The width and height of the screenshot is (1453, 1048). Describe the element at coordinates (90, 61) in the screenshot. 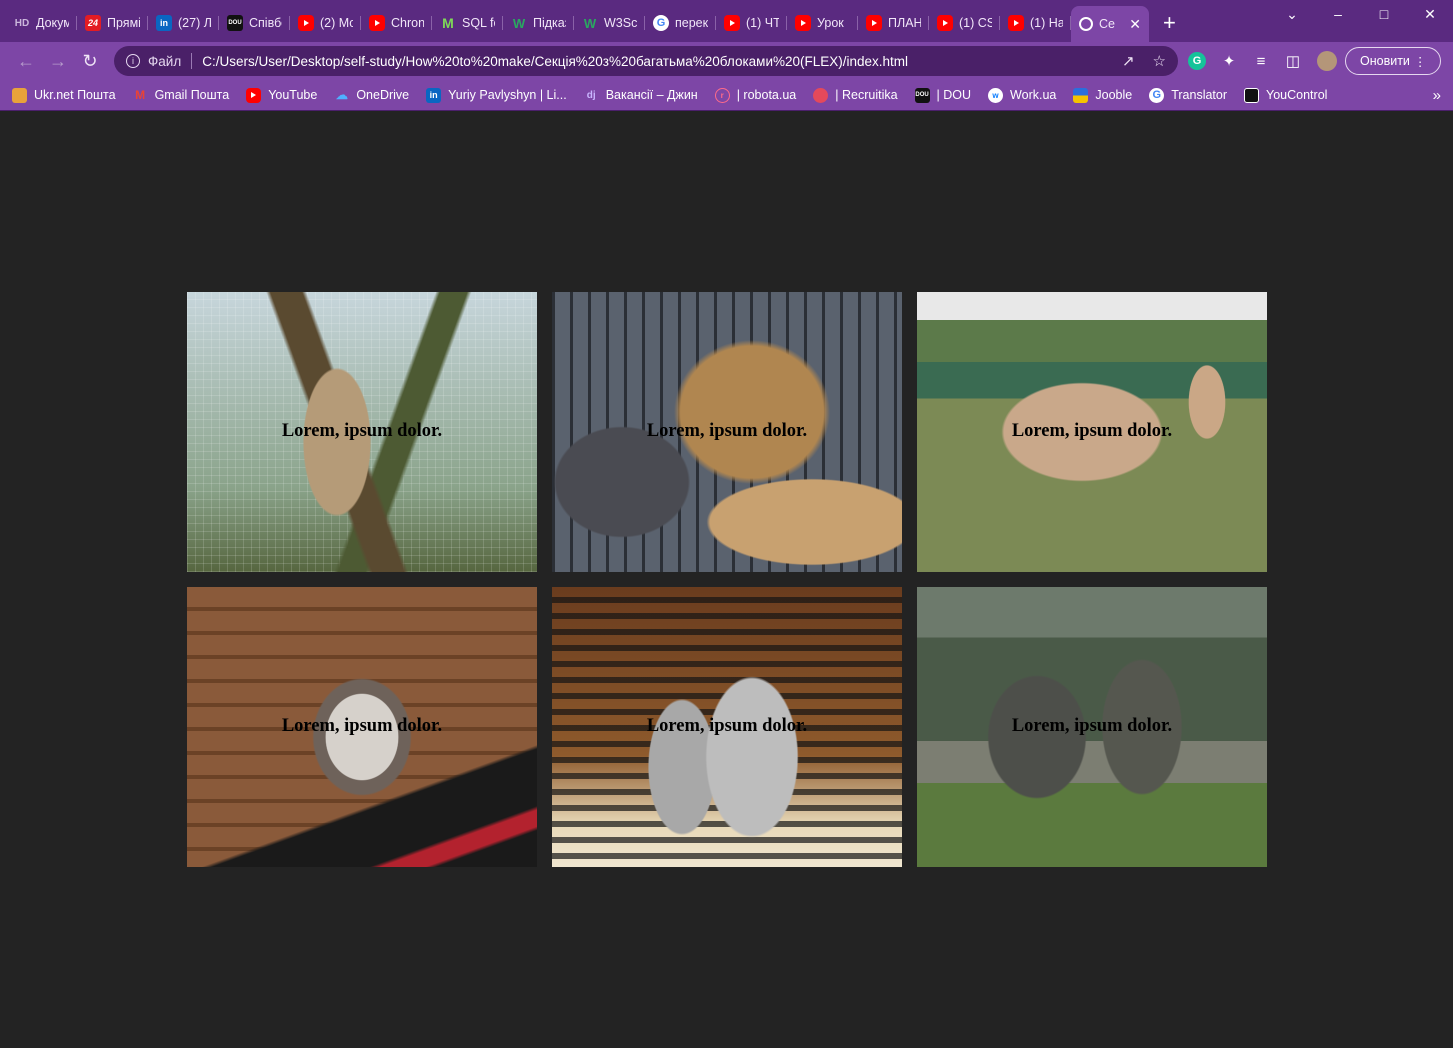

I see `reload-icon: ↻` at that location.